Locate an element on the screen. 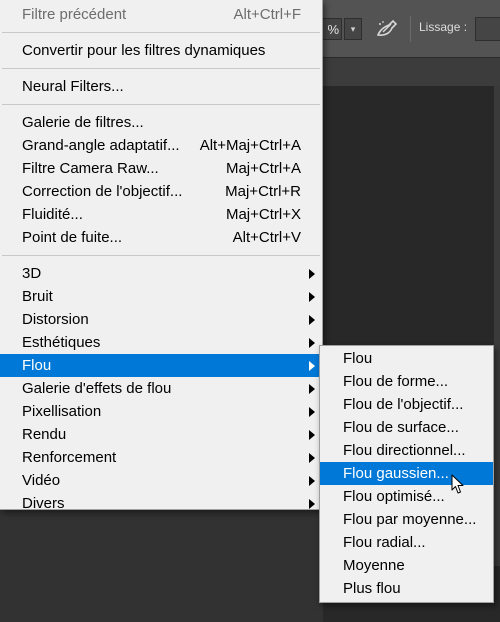  menu-item-liquify: Fluidité... Maj+Ctrl+X is located at coordinates (161, 214).